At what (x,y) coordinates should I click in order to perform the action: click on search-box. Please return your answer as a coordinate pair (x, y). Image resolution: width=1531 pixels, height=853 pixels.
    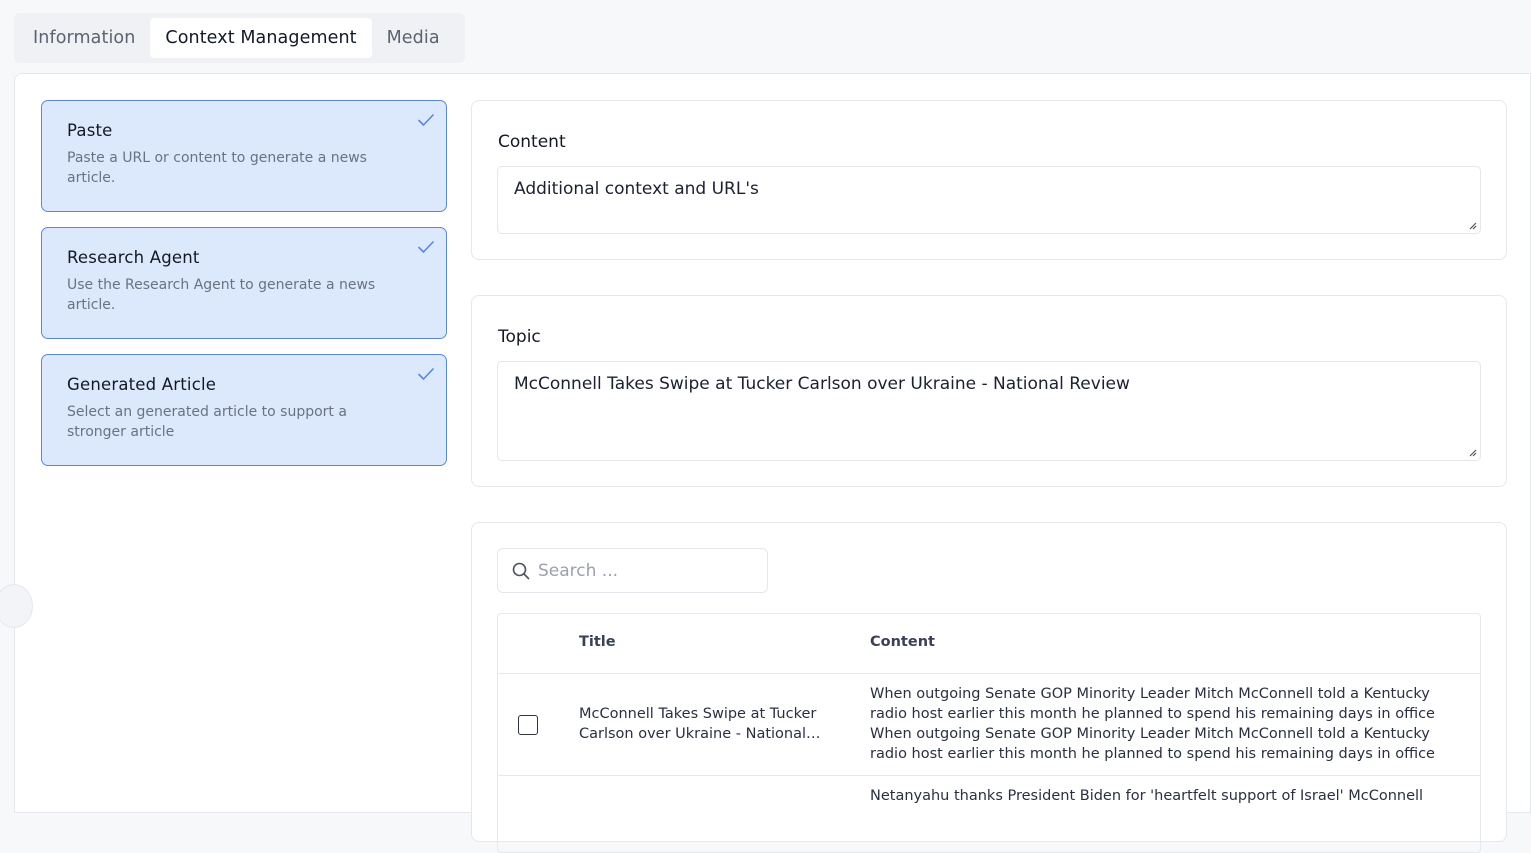
    Looking at the image, I should click on (632, 570).